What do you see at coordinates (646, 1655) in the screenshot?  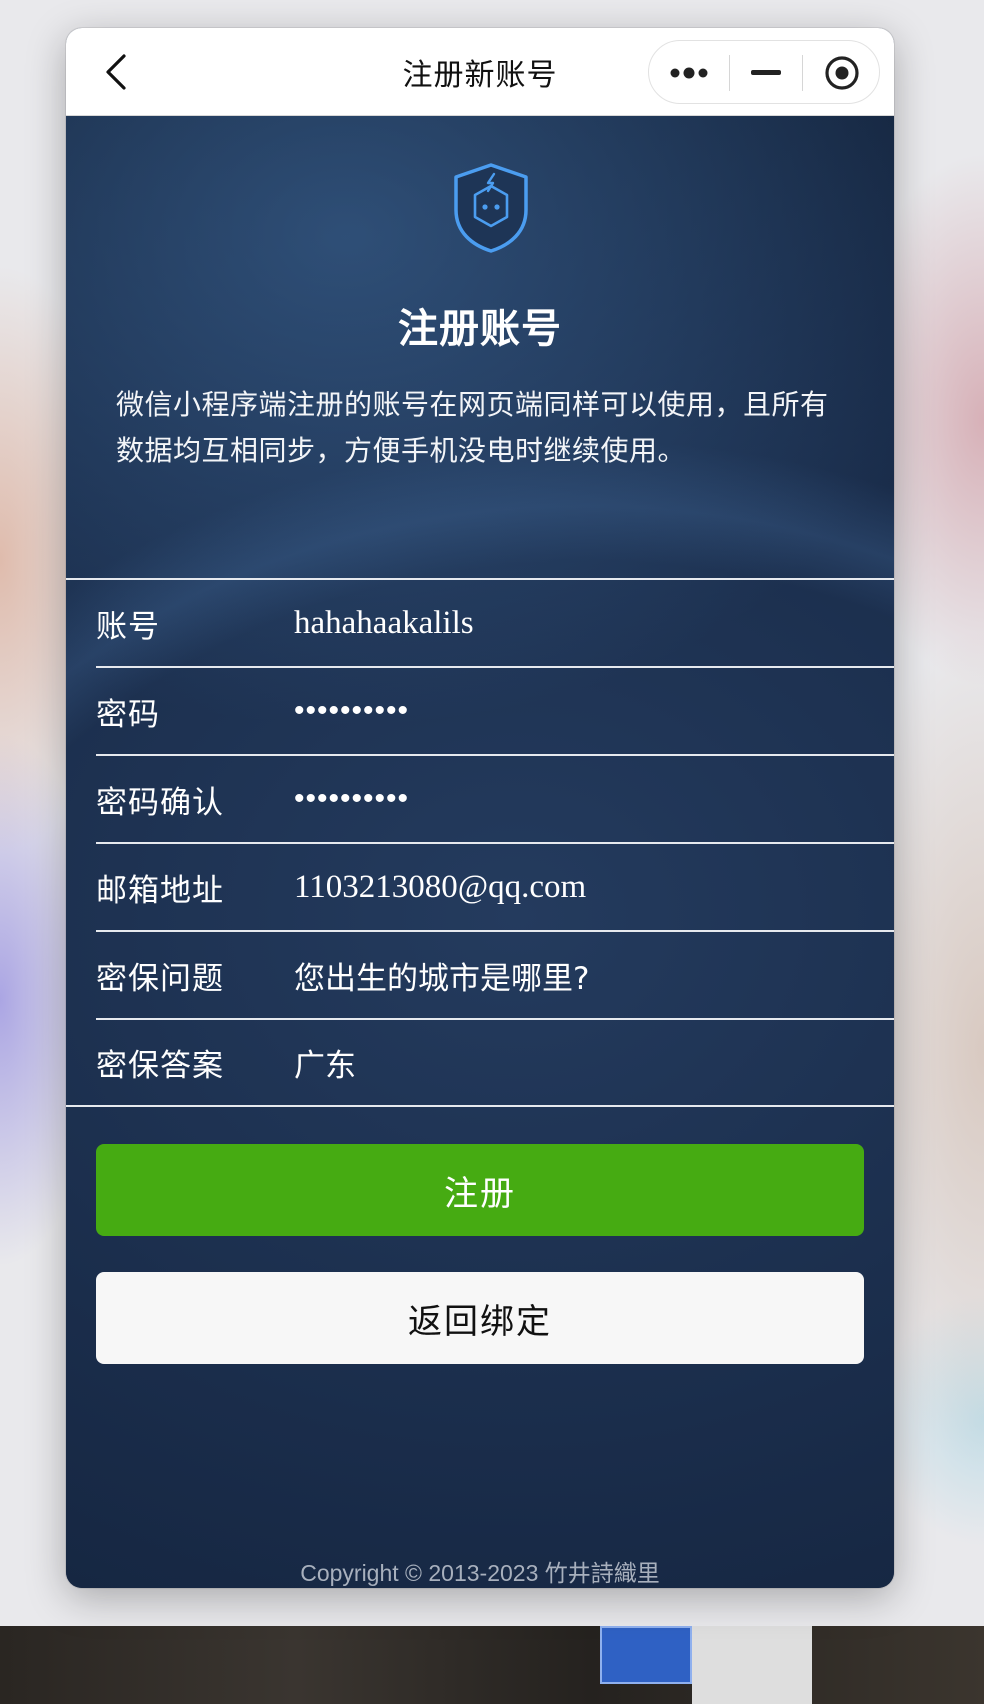 I see `road-sign` at bounding box center [646, 1655].